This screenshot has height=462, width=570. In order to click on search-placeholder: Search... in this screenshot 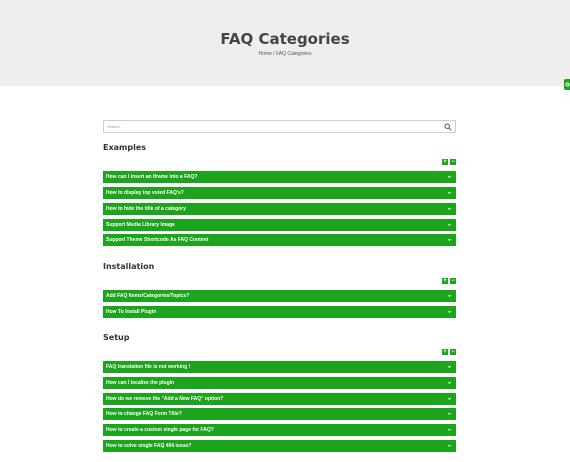, I will do `click(115, 126)`.